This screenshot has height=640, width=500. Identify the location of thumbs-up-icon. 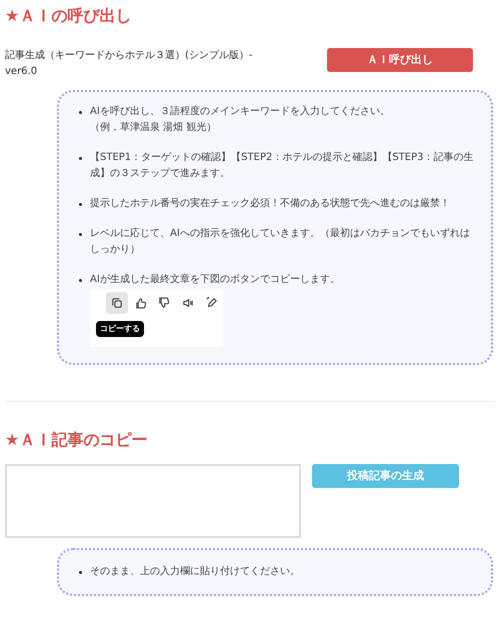
(141, 303).